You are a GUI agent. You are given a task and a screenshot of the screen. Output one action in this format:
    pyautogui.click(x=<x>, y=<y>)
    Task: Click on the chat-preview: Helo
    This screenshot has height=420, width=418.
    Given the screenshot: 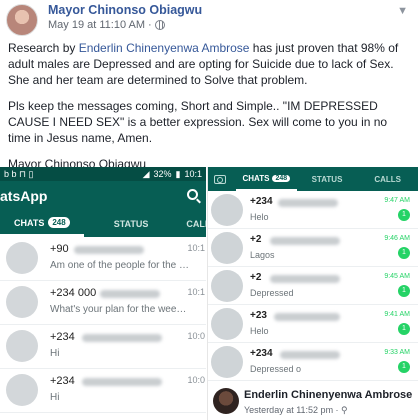 What is the action you would take?
    pyautogui.click(x=259, y=217)
    